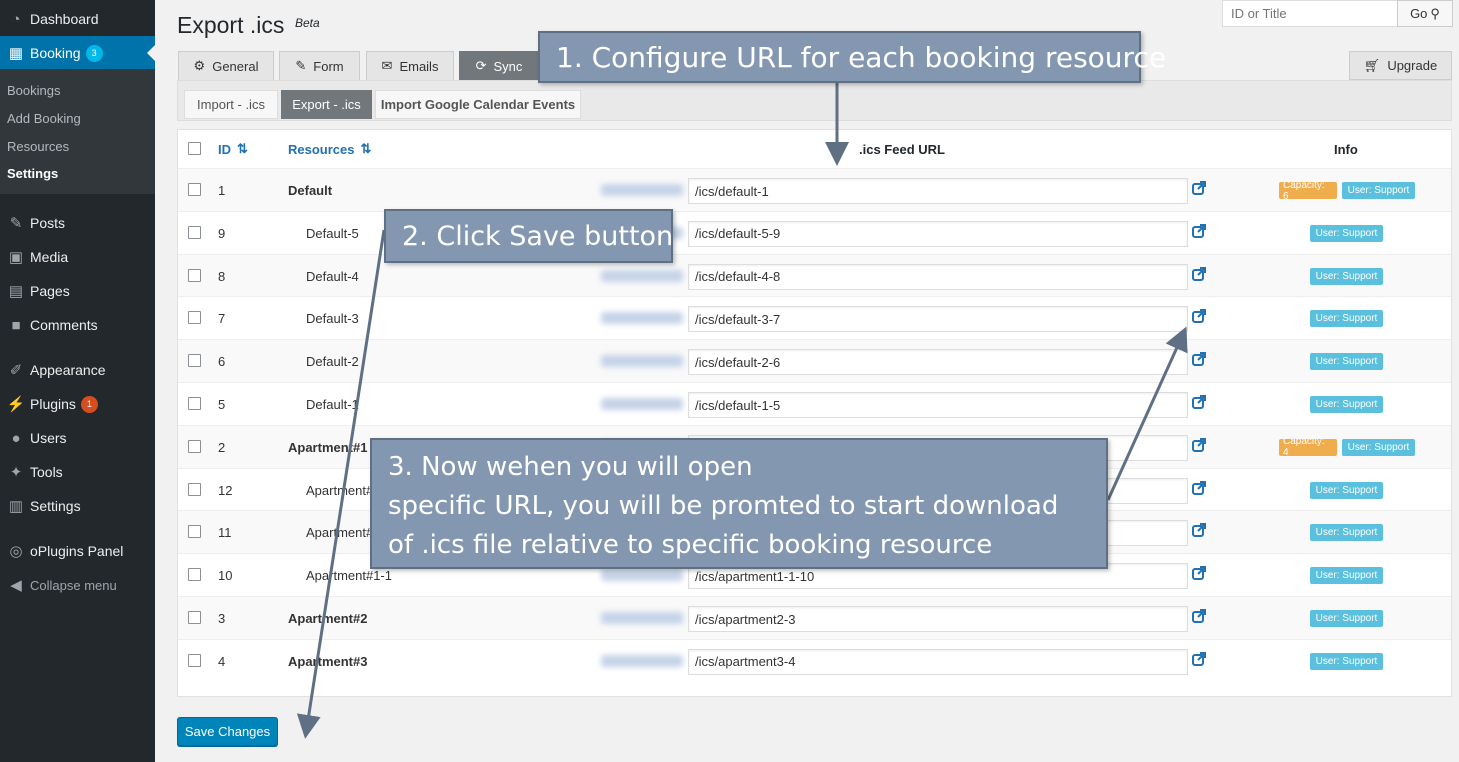 The width and height of the screenshot is (1459, 762). Describe the element at coordinates (499, 65) in the screenshot. I see `tab-sync: ⟳ Sync` at that location.